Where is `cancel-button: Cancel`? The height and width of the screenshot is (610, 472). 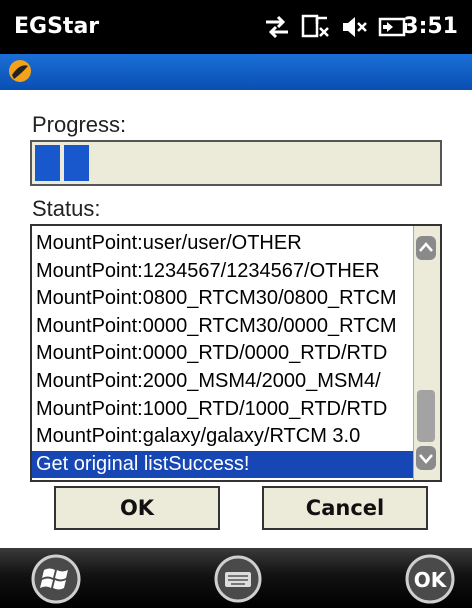
cancel-button: Cancel is located at coordinates (345, 508).